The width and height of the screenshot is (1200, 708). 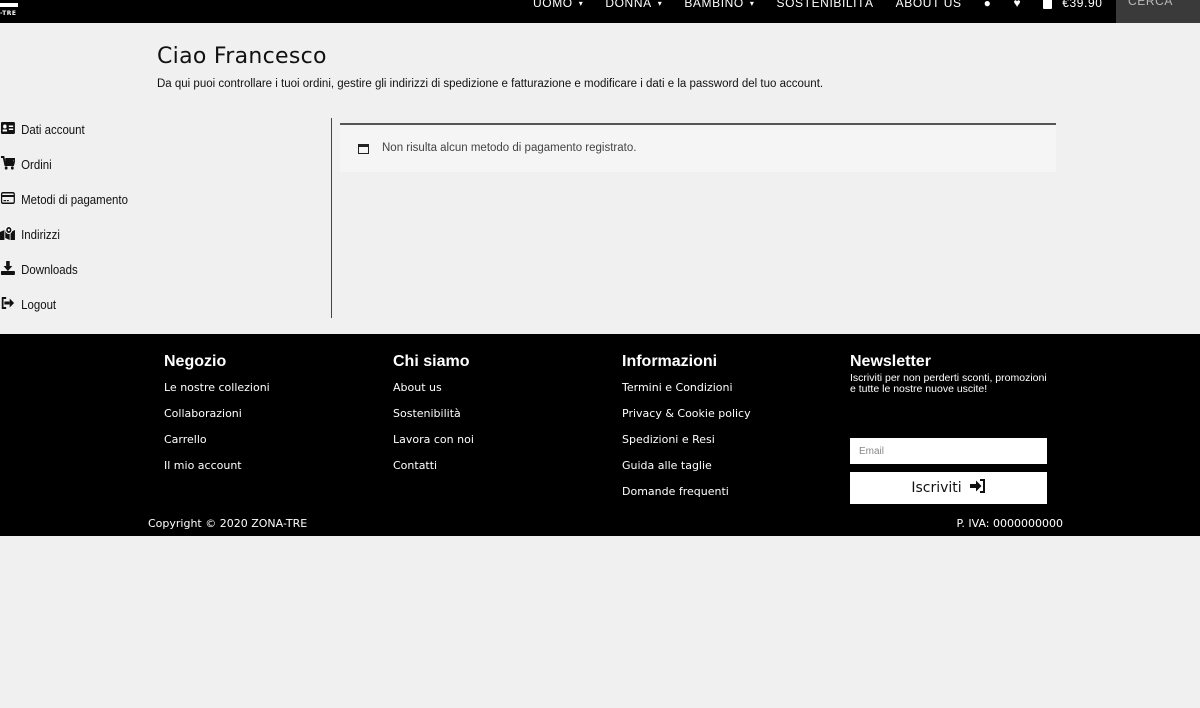 I want to click on nav-item-label: ABOUT US, so click(x=928, y=5).